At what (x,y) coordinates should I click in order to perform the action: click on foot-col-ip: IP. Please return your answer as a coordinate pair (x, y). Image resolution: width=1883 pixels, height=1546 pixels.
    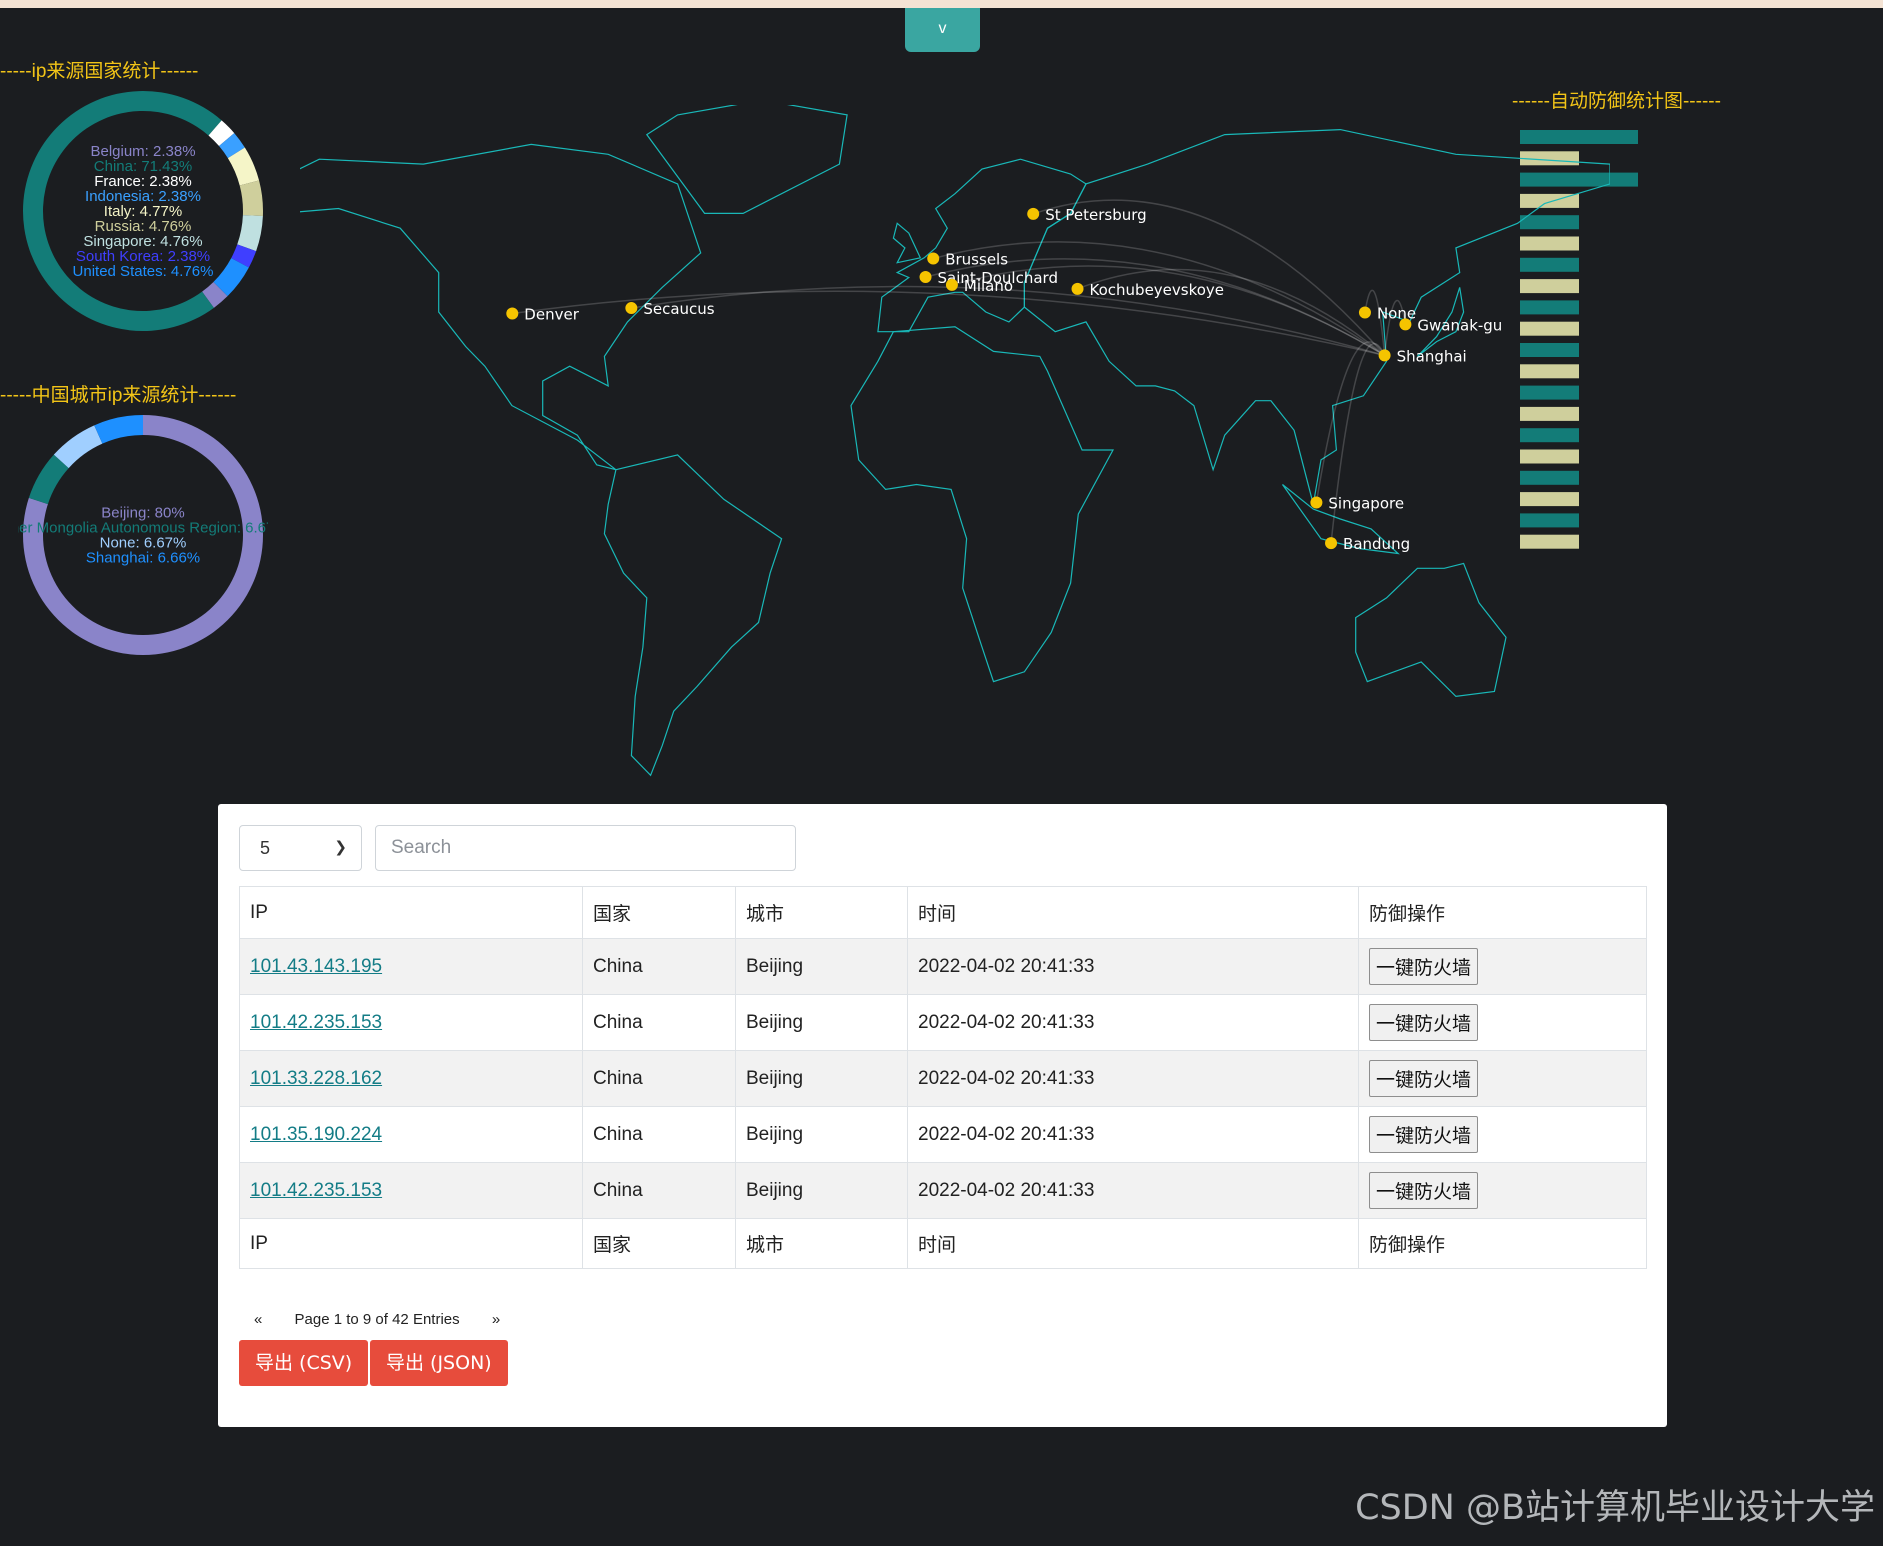
    Looking at the image, I should click on (411, 1243).